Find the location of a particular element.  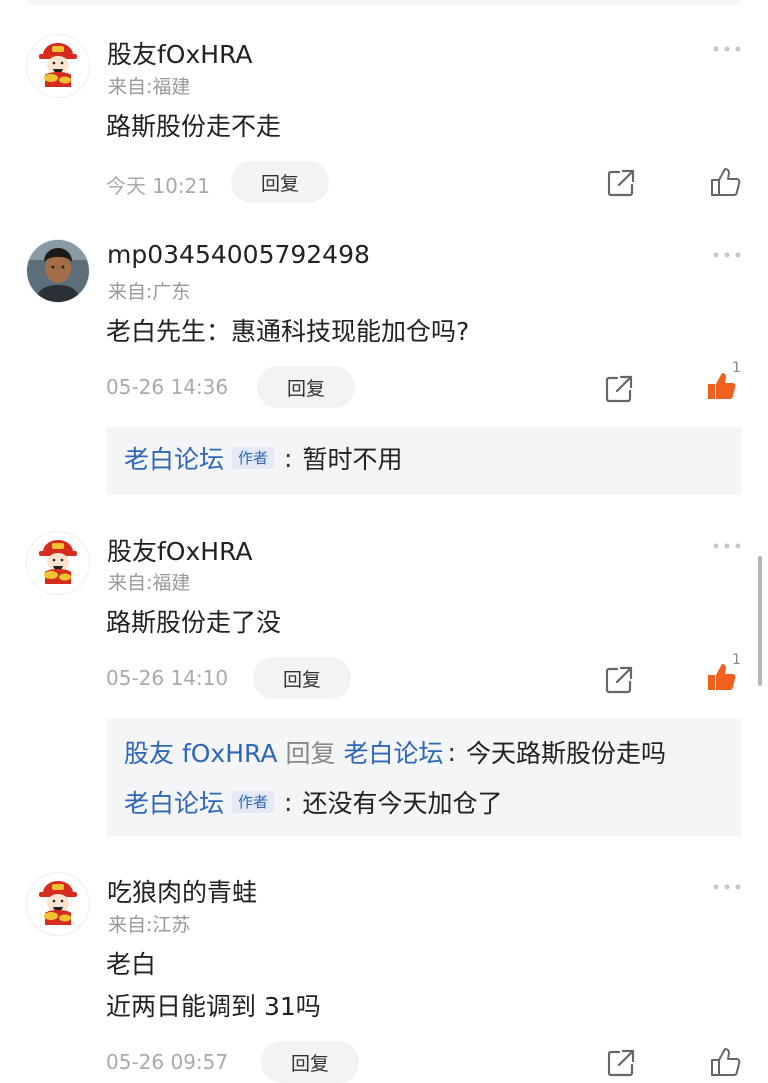

reply-text: 还没有今天加仓了 is located at coordinates (402, 803).